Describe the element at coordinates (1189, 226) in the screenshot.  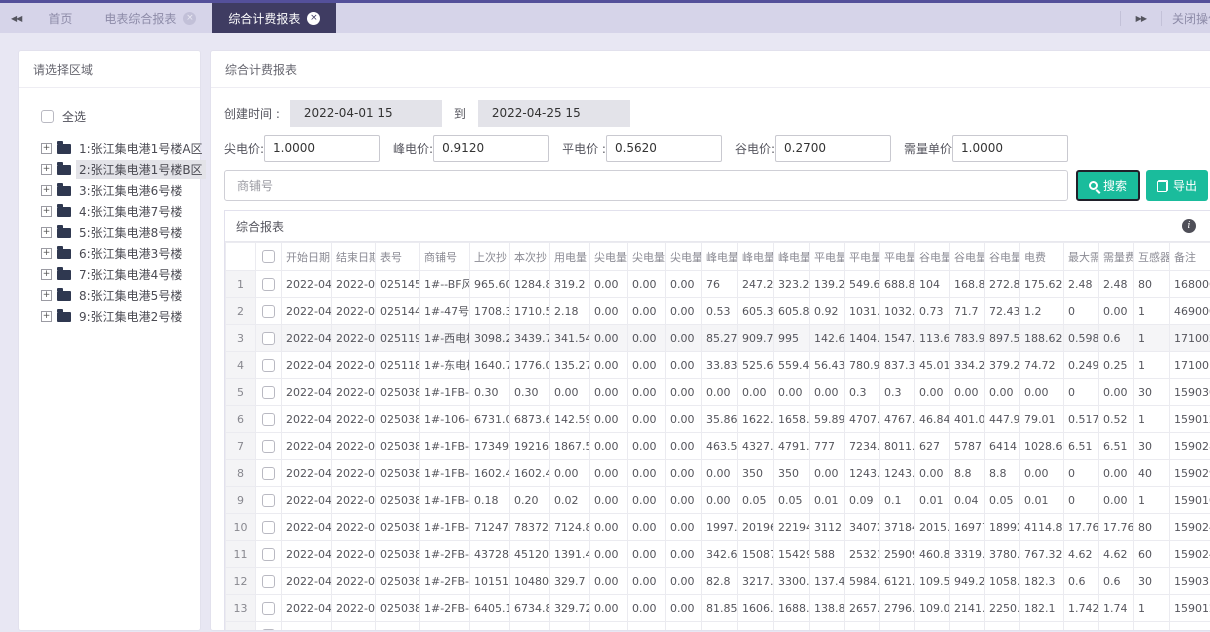
I see `info-icon` at that location.